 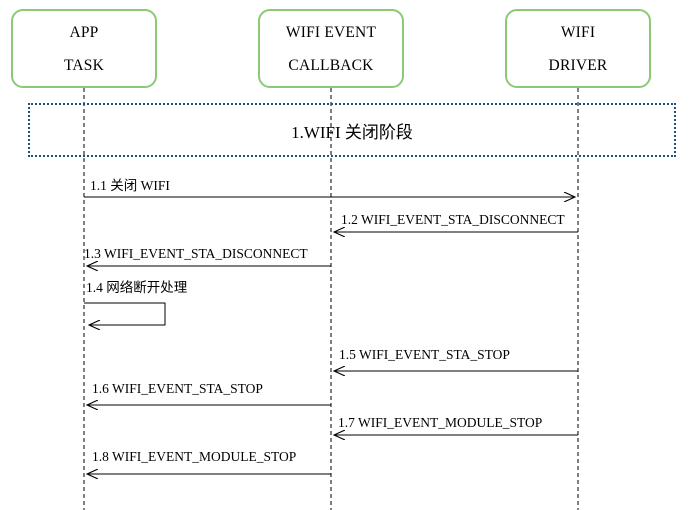 What do you see at coordinates (130, 185) in the screenshot?
I see `message-label-1-1: 1.1 关闭 WIFI` at bounding box center [130, 185].